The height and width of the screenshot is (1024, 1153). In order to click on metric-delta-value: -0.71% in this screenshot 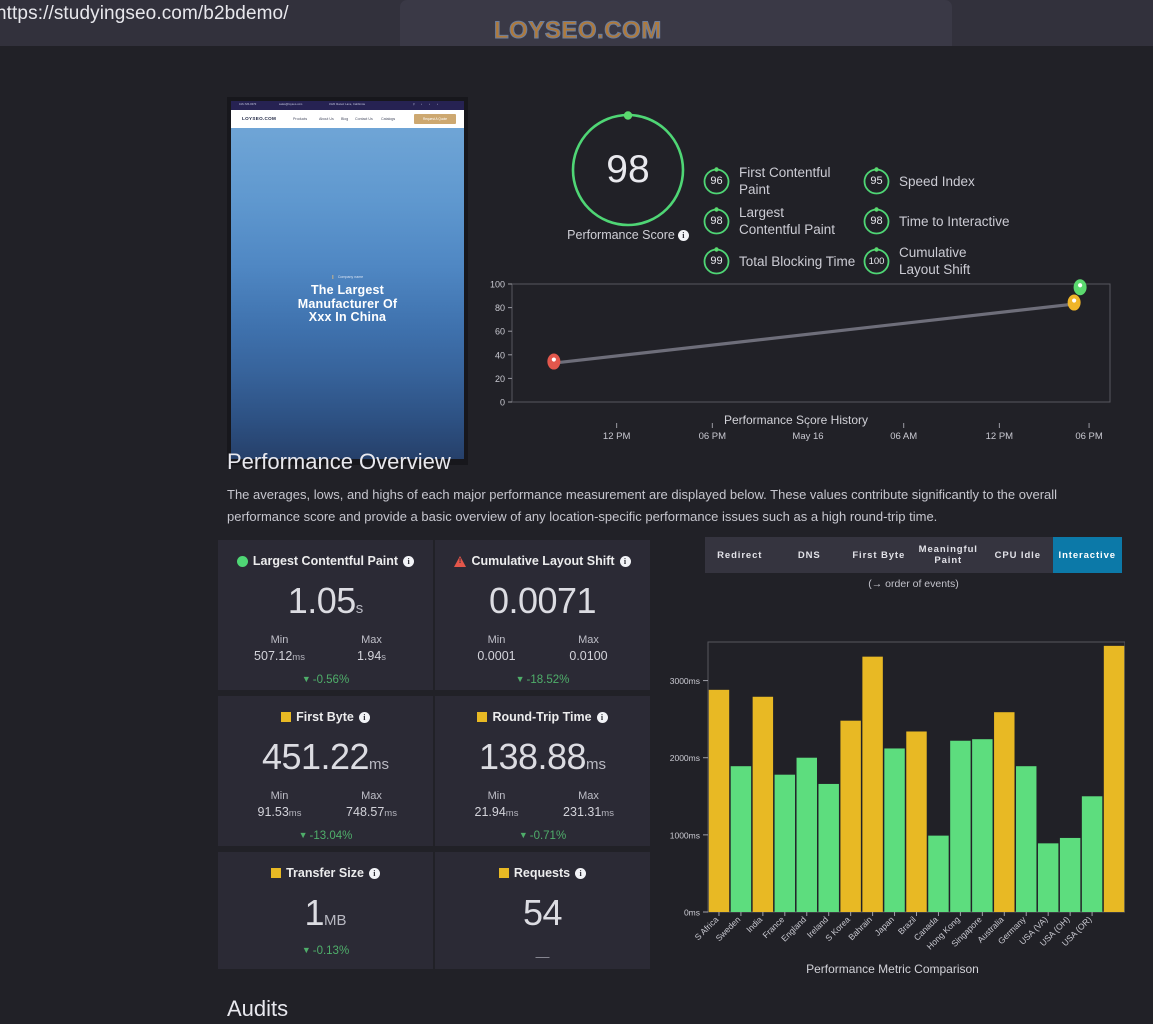, I will do `click(548, 836)`.